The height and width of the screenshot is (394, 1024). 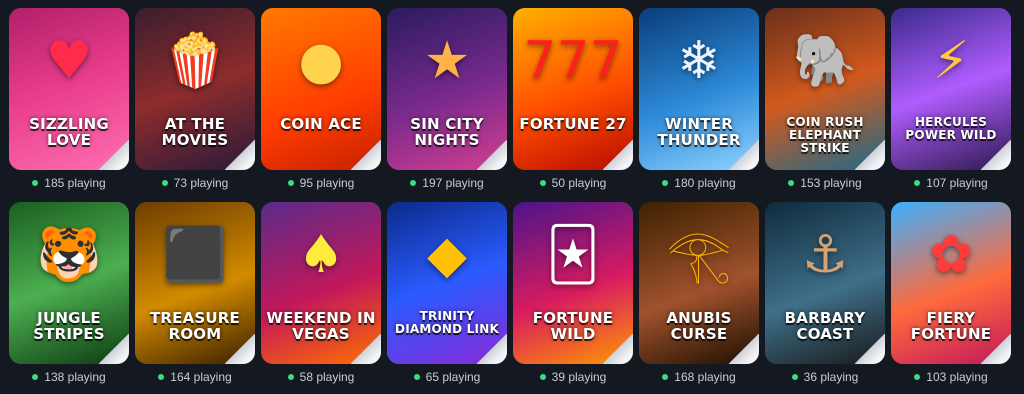 I want to click on game-card: ● Coin Ace, so click(x=321, y=89).